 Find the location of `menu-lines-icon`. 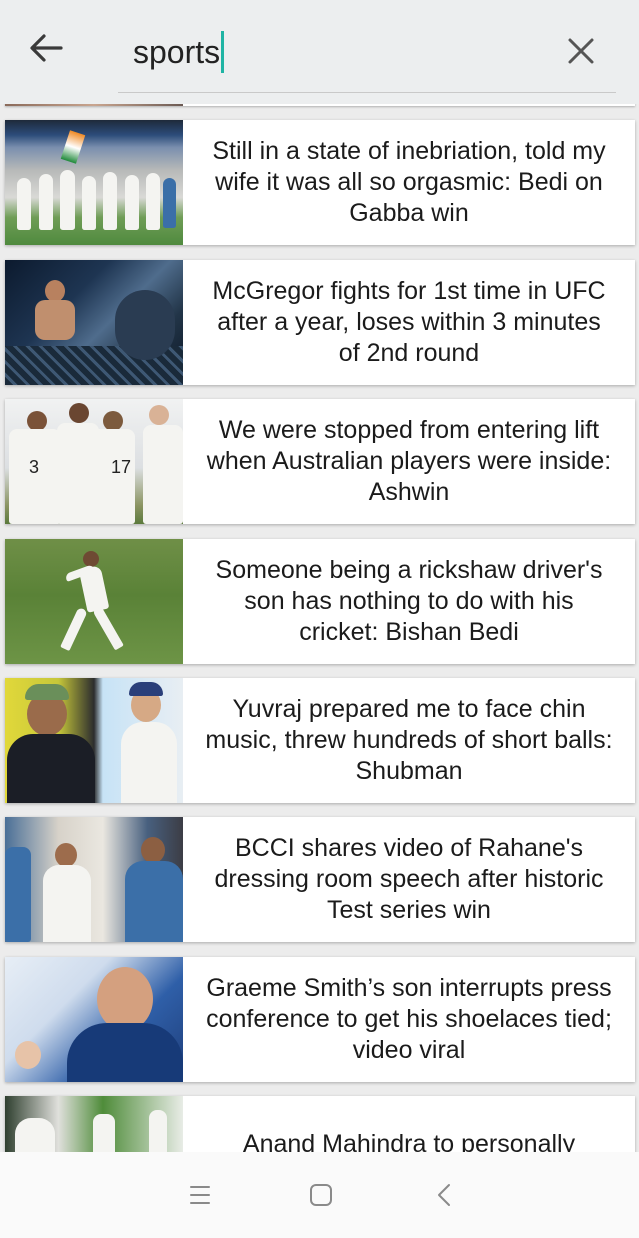

menu-lines-icon is located at coordinates (200, 1195).